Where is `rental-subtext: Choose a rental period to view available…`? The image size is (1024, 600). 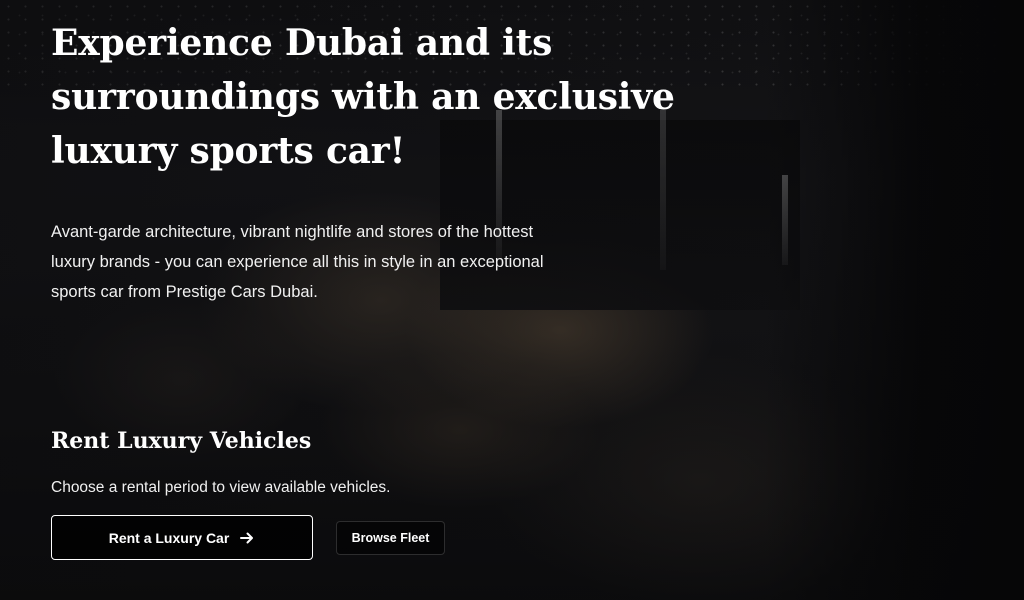 rental-subtext: Choose a rental period to view available… is located at coordinates (221, 487).